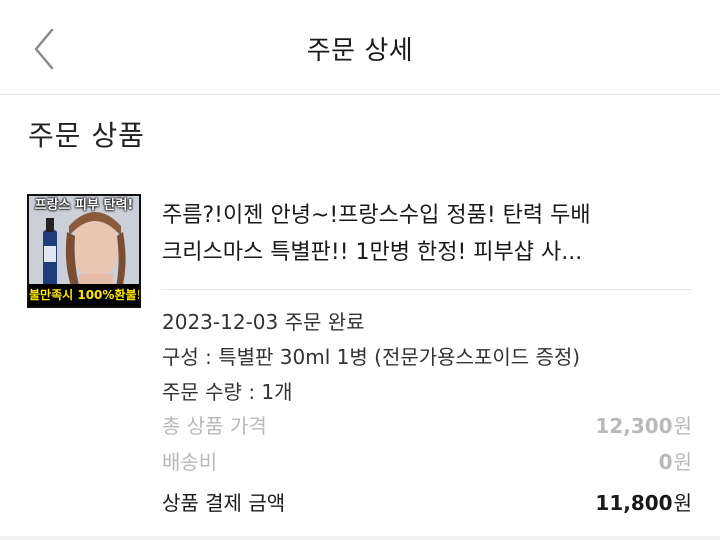 The image size is (720, 540). I want to click on payment-amount-label: 상품 결제 금액, so click(224, 503).